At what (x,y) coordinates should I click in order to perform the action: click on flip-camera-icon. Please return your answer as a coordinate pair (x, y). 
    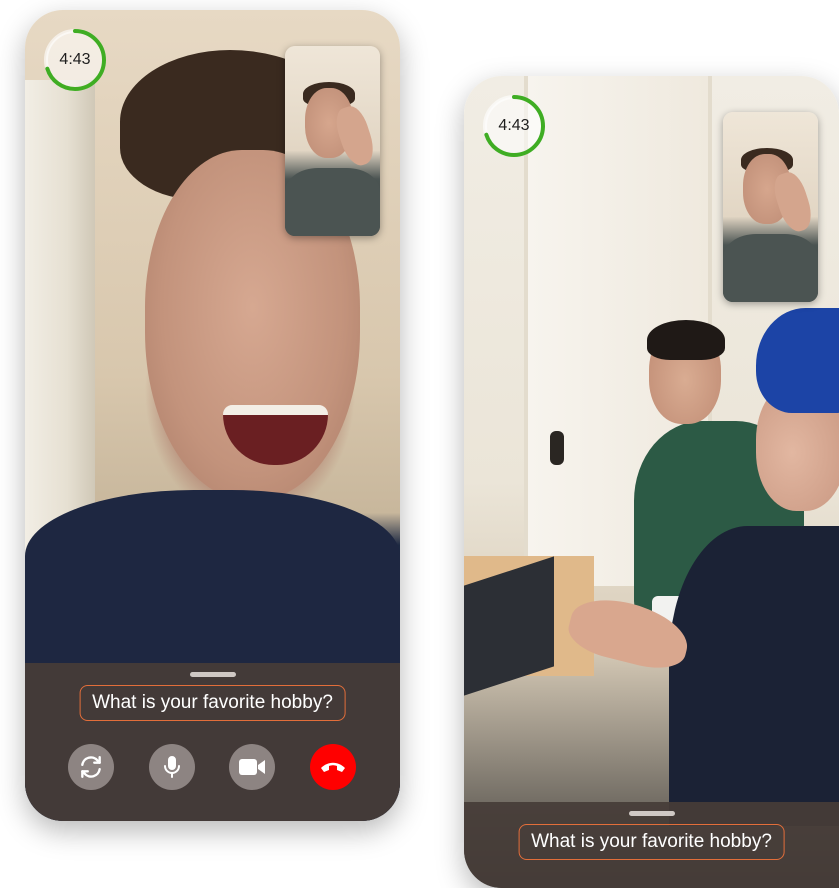
    Looking at the image, I should click on (91, 767).